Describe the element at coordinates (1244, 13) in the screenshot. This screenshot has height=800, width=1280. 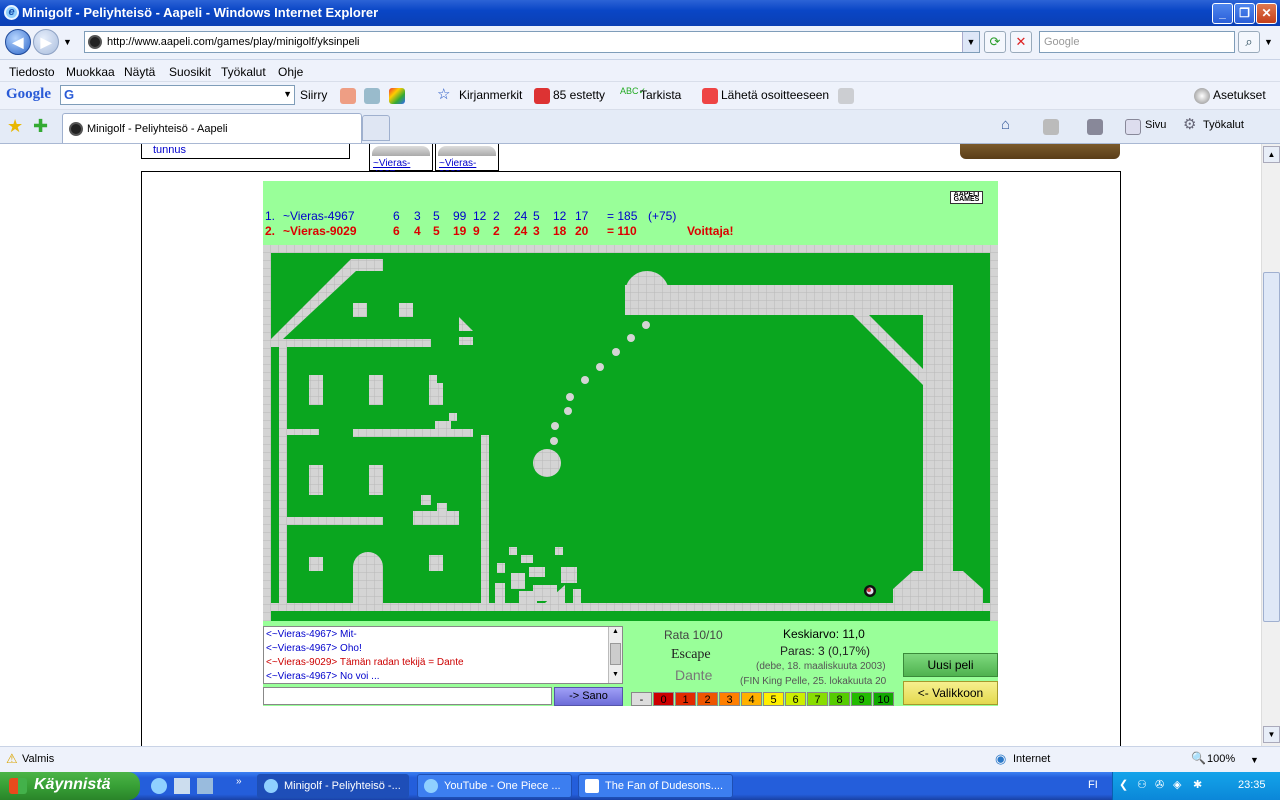
I see `maximize-button: ❐` at that location.